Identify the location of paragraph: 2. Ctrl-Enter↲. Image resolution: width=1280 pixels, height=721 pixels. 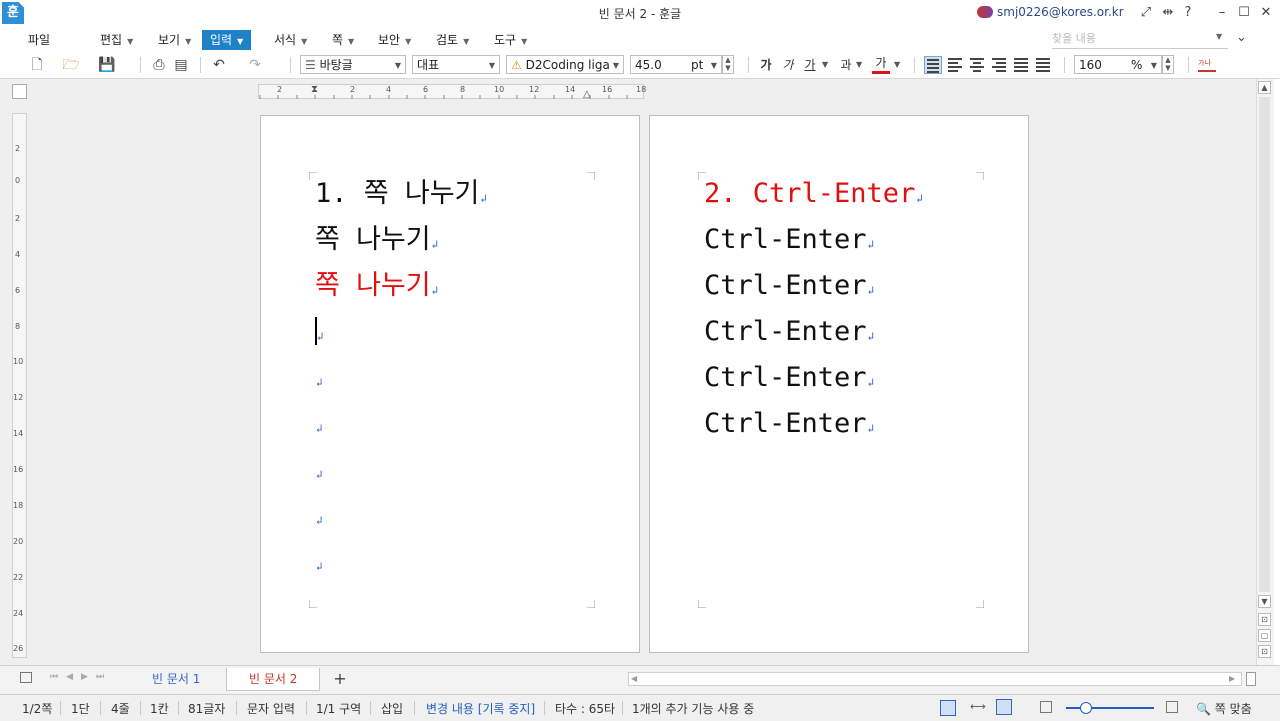
(813, 194).